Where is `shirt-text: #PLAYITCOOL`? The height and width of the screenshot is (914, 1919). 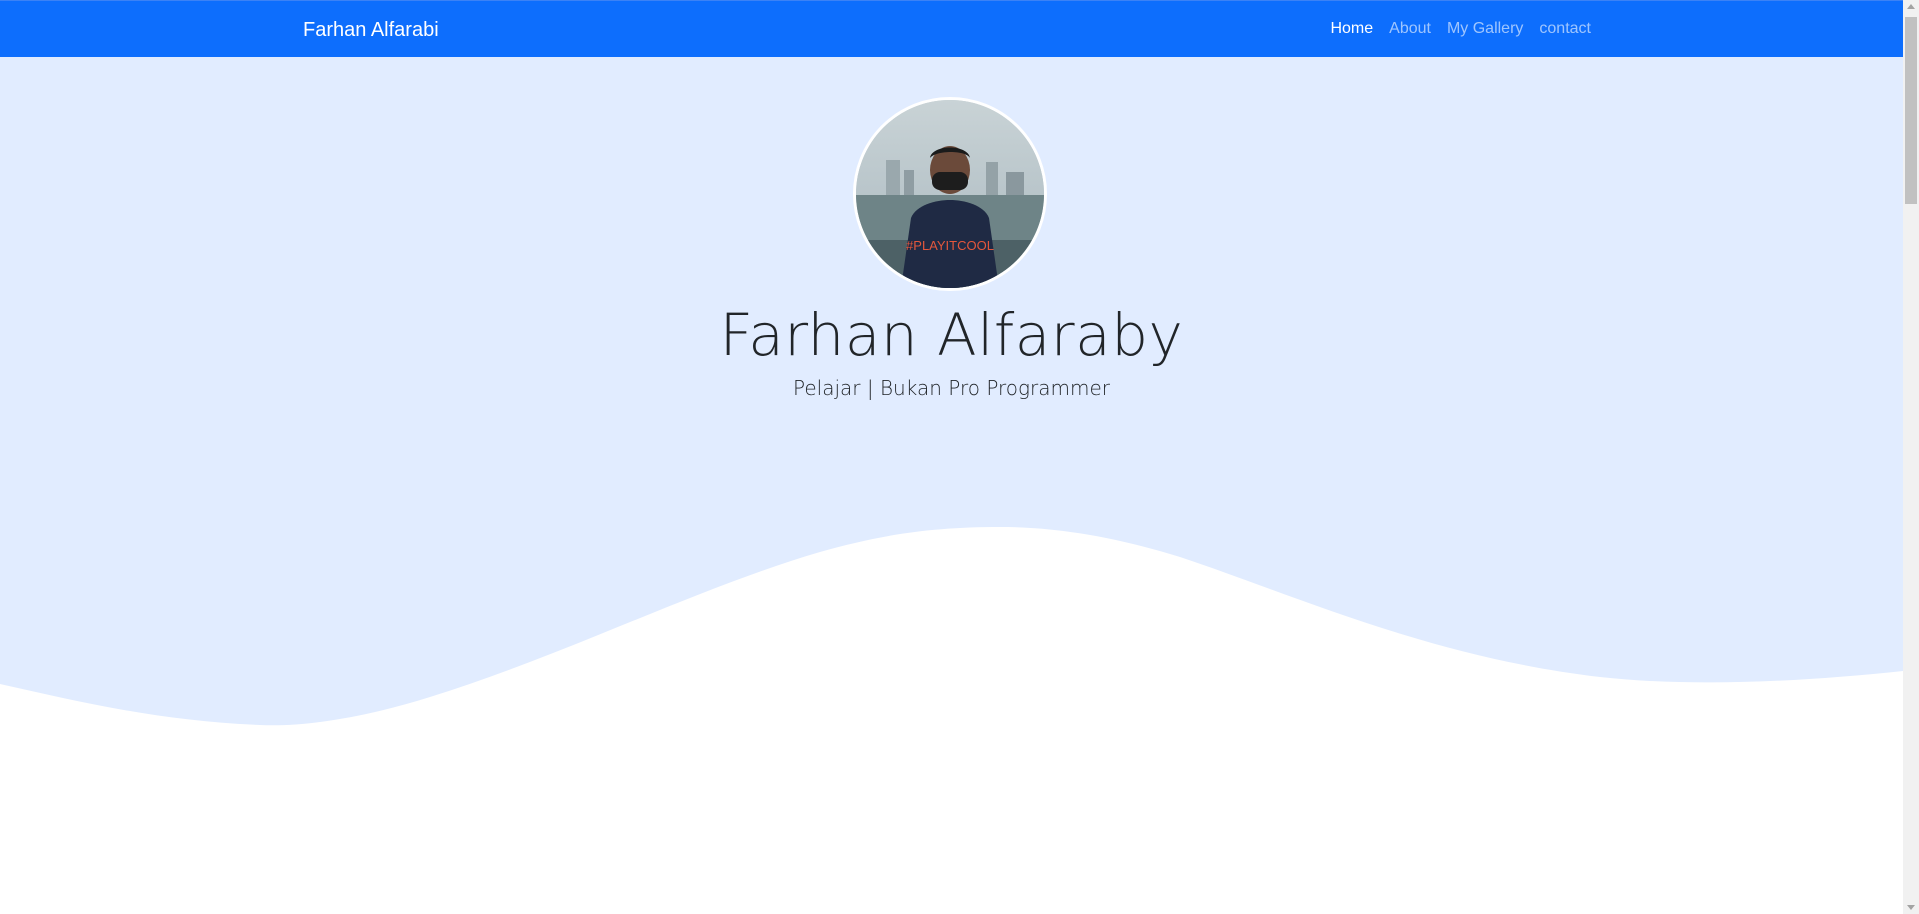 shirt-text: #PLAYITCOOL is located at coordinates (950, 245).